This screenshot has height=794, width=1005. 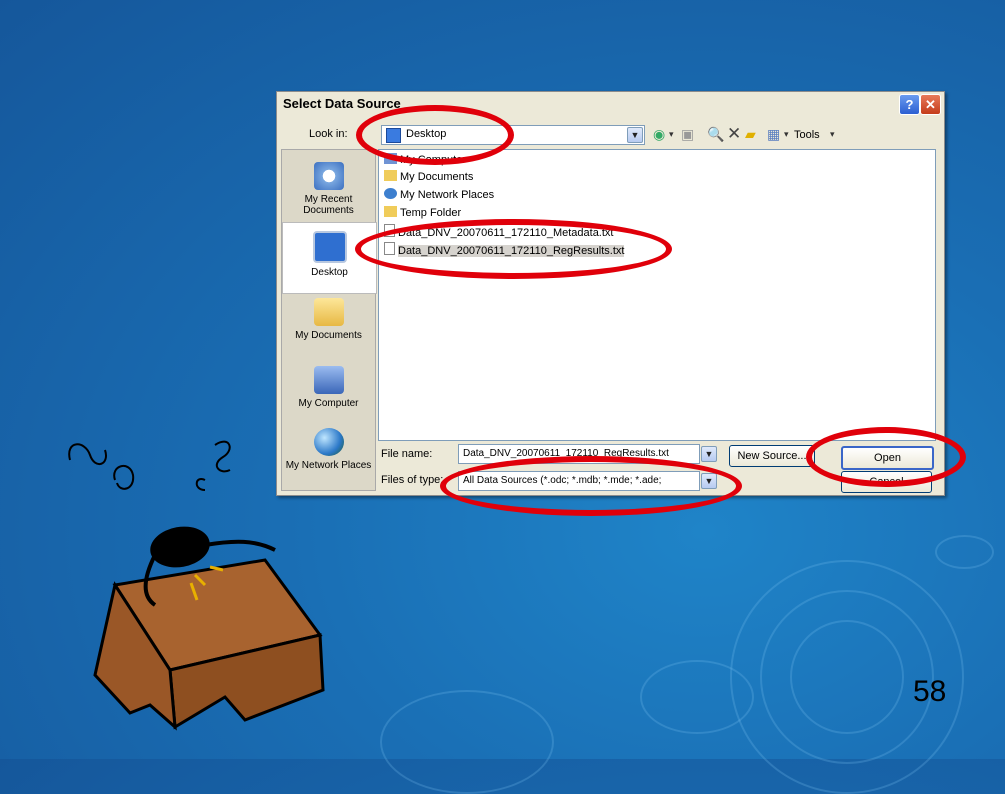 What do you see at coordinates (328, 380) in the screenshot?
I see `computer-icon` at bounding box center [328, 380].